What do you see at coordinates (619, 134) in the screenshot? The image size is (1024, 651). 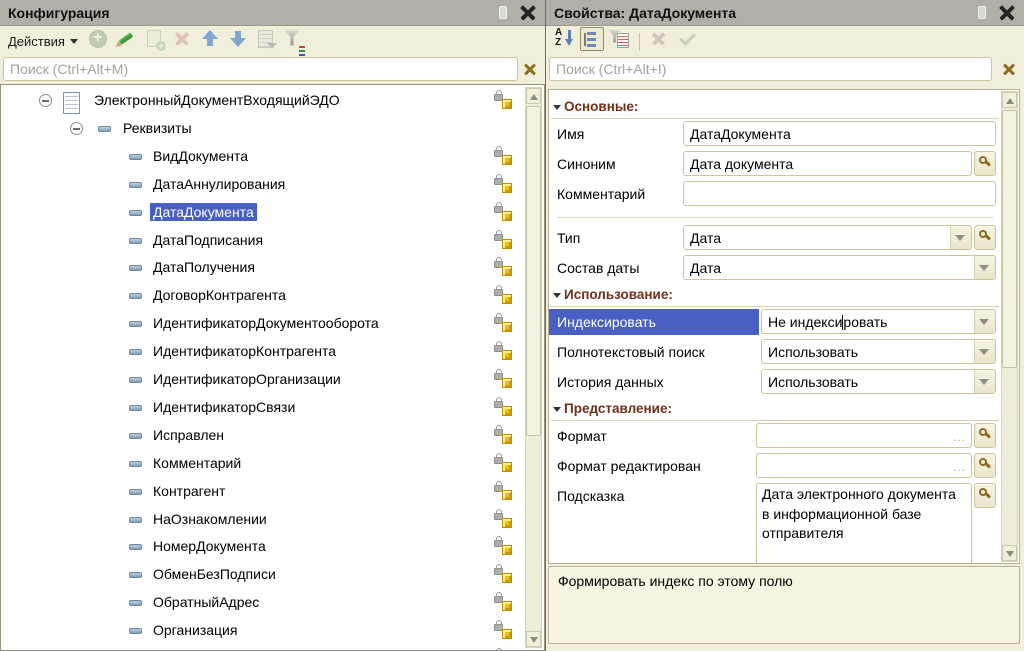 I see `property-label-name: Имя` at bounding box center [619, 134].